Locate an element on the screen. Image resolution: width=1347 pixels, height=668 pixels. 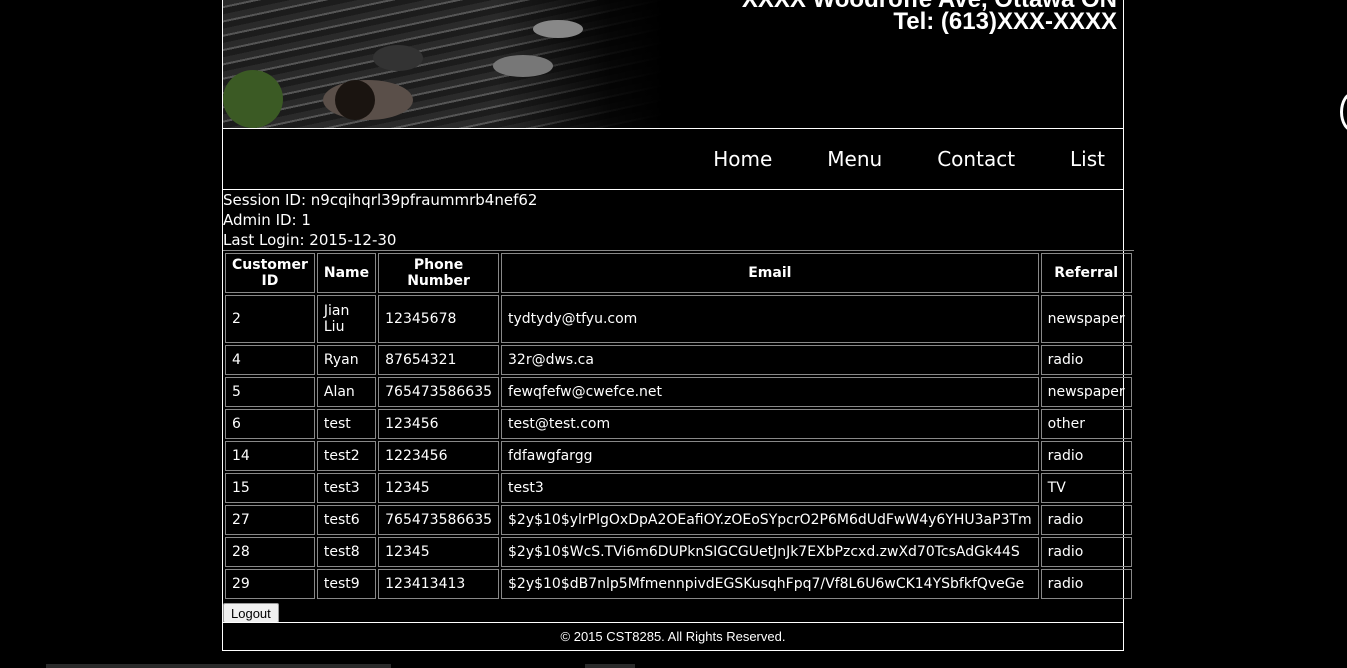
header-phone: Phone Number is located at coordinates (439, 273).